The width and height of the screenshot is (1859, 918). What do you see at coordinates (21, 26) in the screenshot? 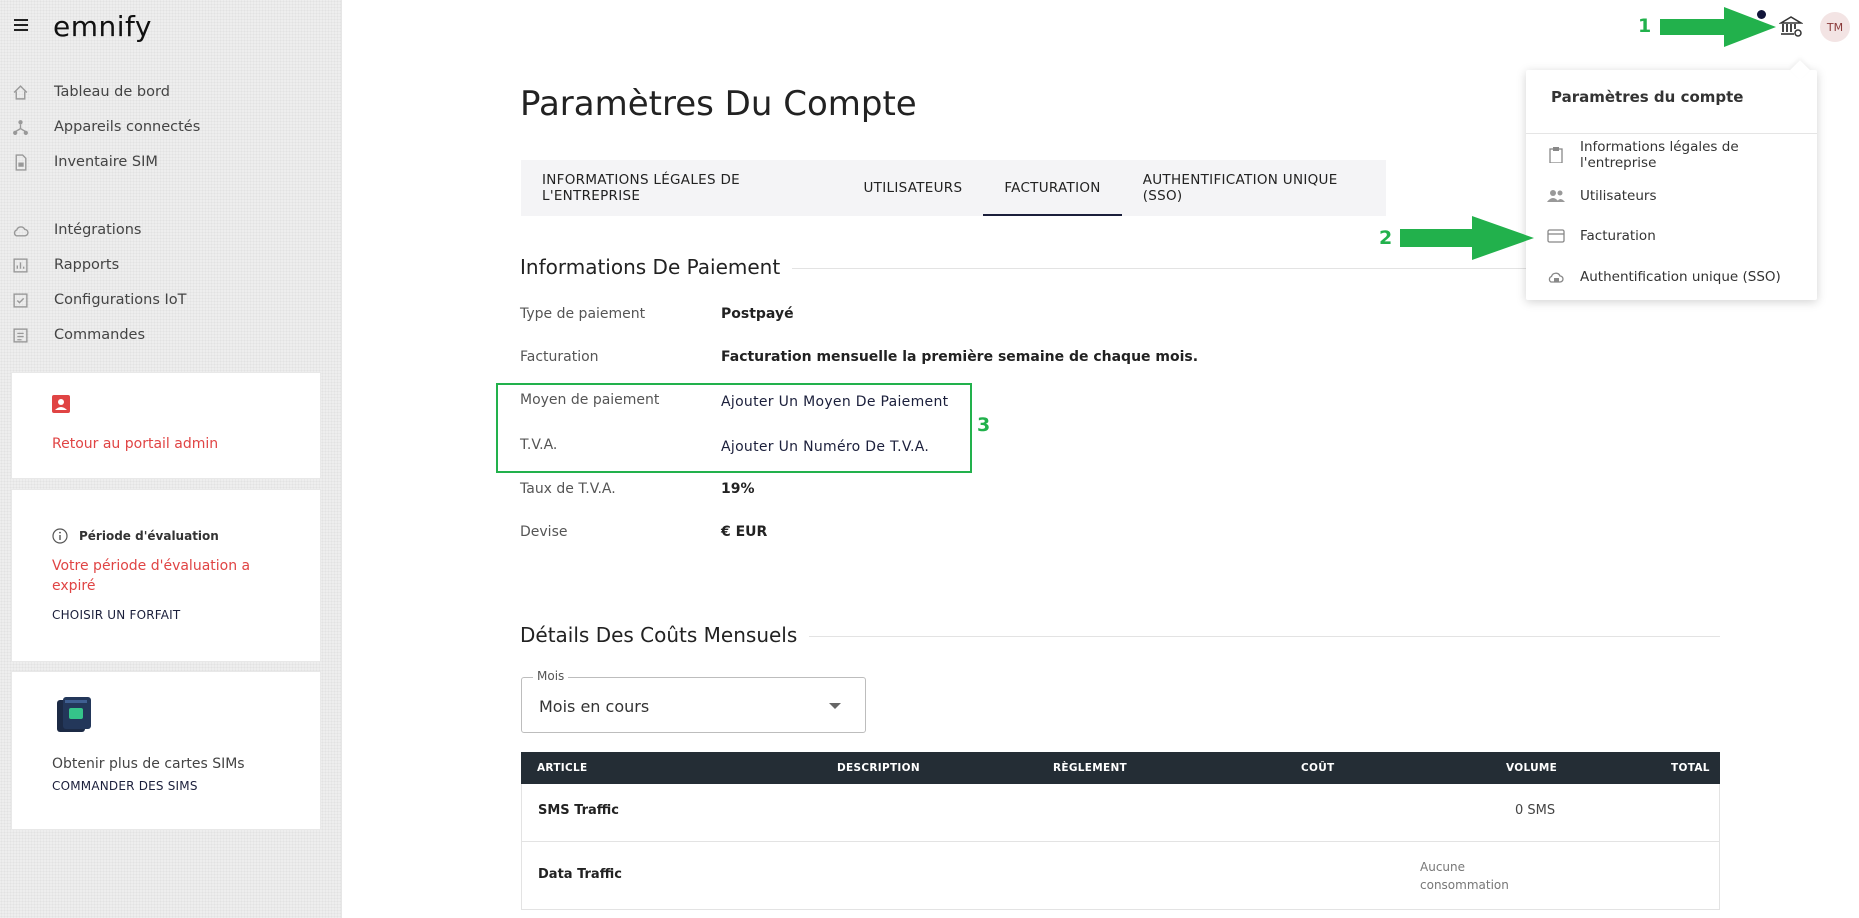
I see `menu-icon` at bounding box center [21, 26].